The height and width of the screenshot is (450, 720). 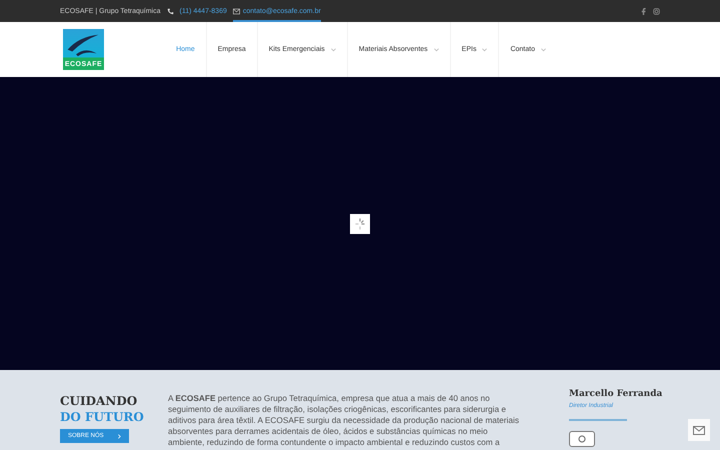 I want to click on loading-icon, so click(x=360, y=224).